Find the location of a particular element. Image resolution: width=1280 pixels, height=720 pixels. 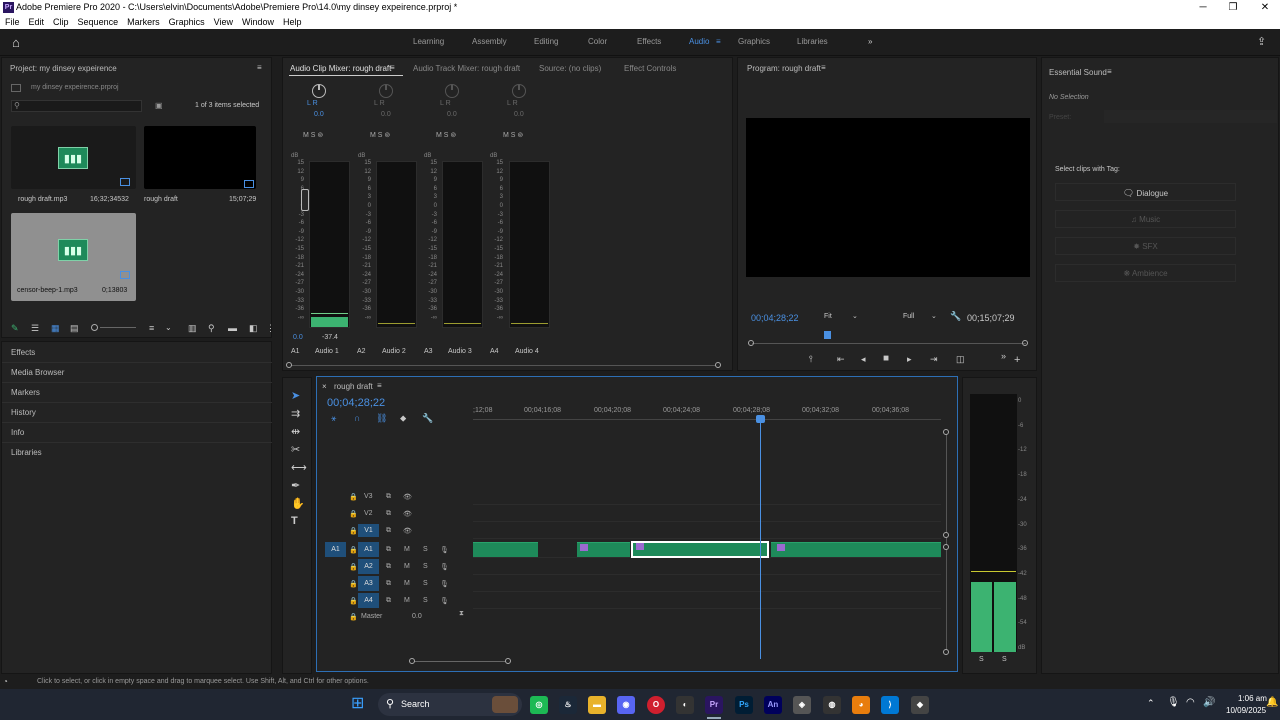

solo-left-button: S is located at coordinates (981, 659).